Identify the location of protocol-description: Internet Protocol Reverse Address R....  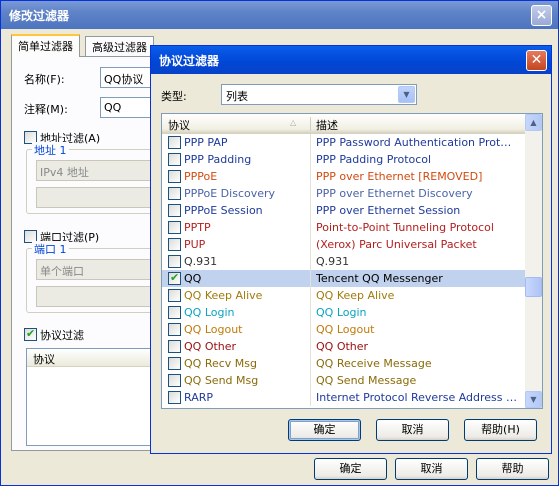
(417, 397).